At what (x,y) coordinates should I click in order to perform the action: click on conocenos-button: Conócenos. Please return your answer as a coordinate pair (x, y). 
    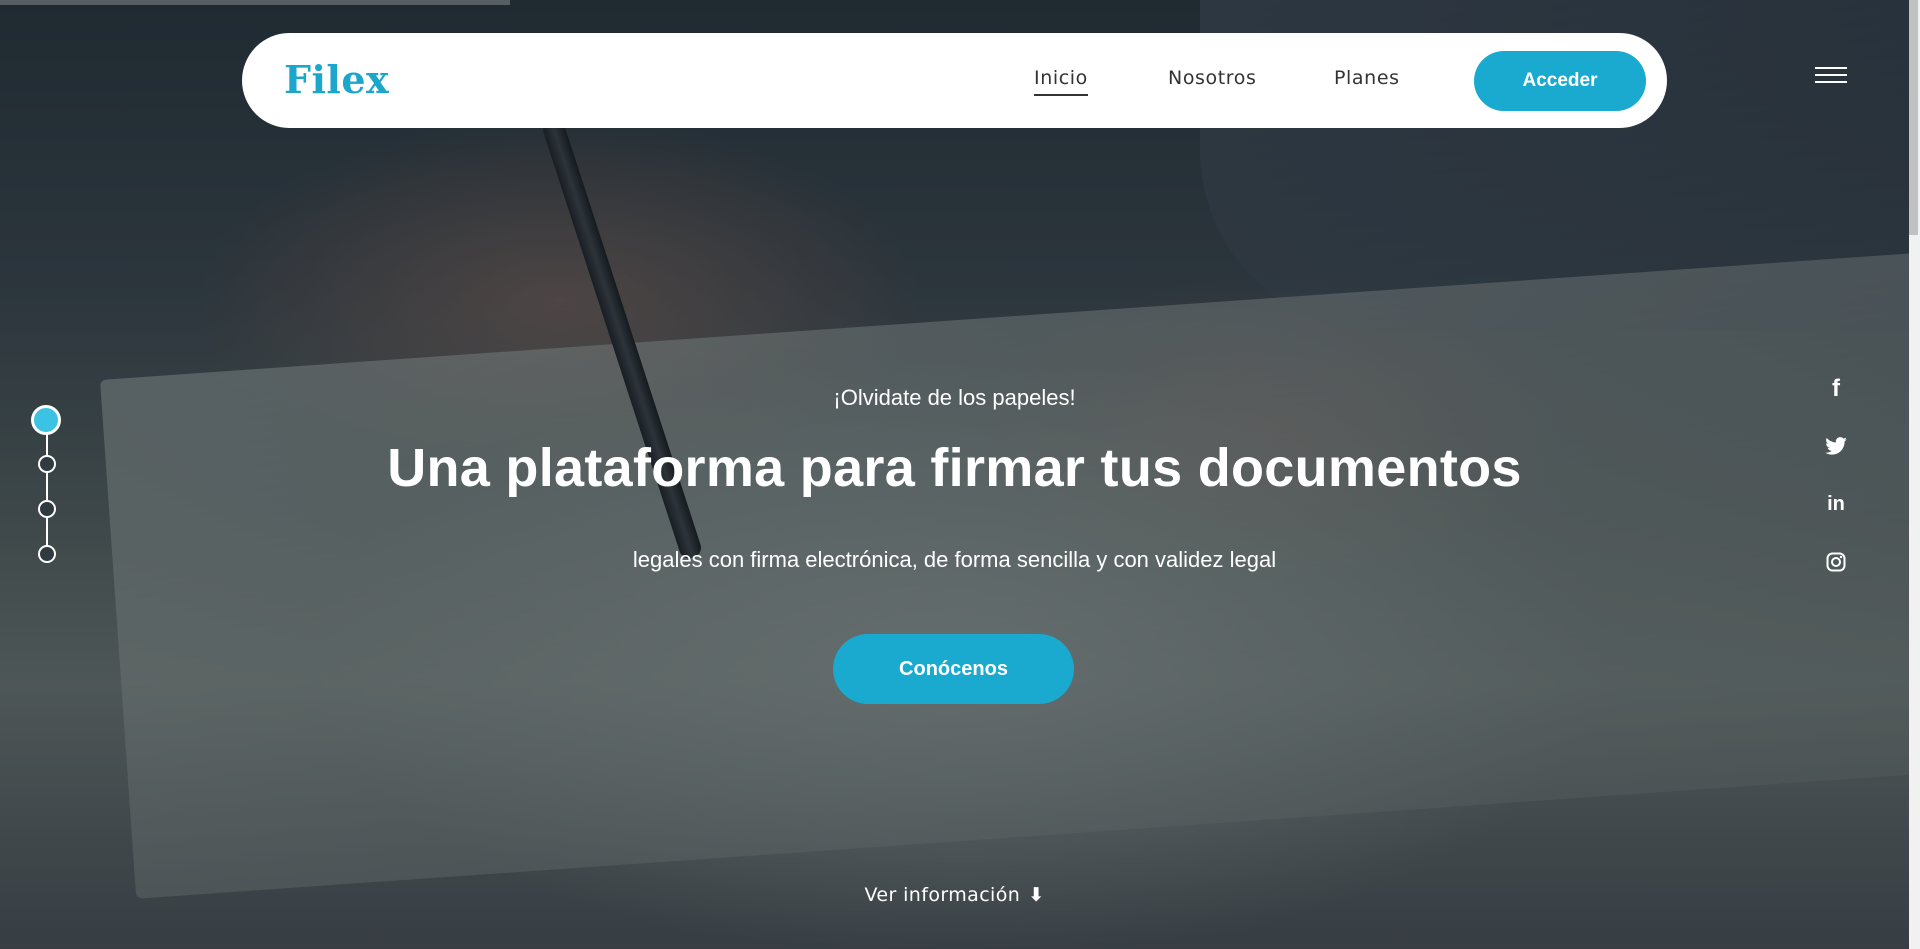
    Looking at the image, I should click on (953, 669).